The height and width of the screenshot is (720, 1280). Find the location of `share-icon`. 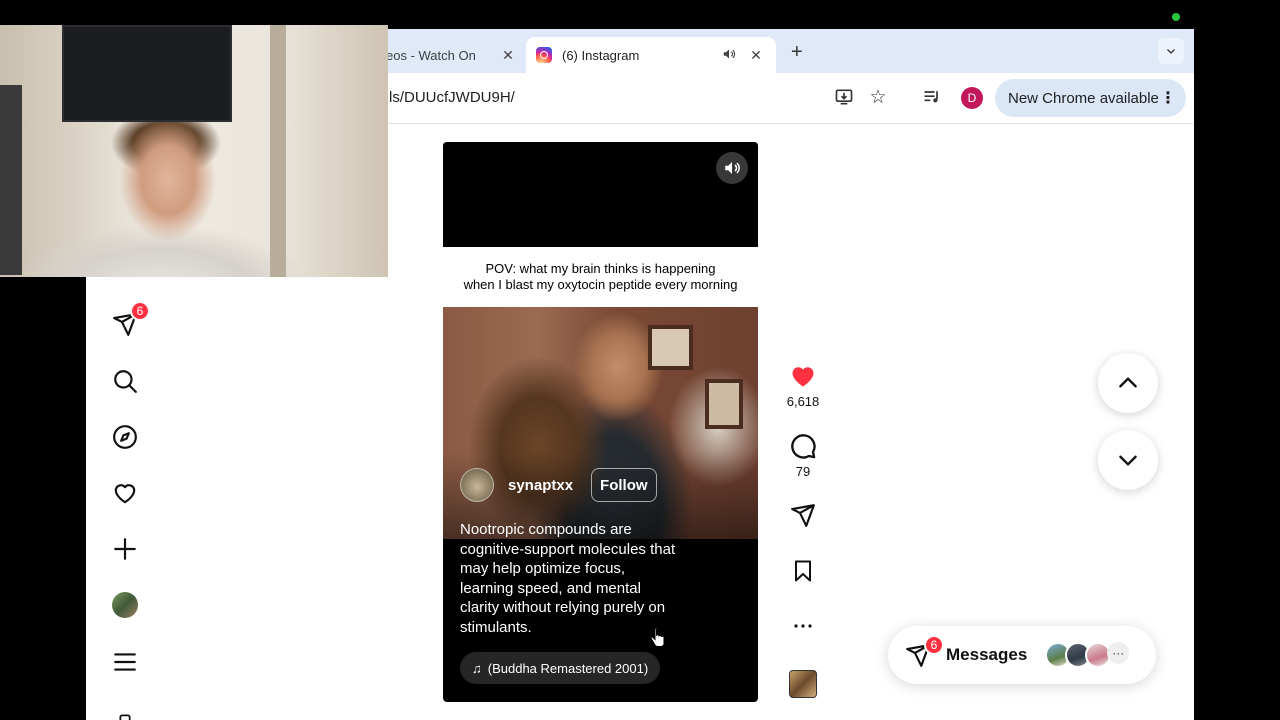

share-icon is located at coordinates (803, 515).